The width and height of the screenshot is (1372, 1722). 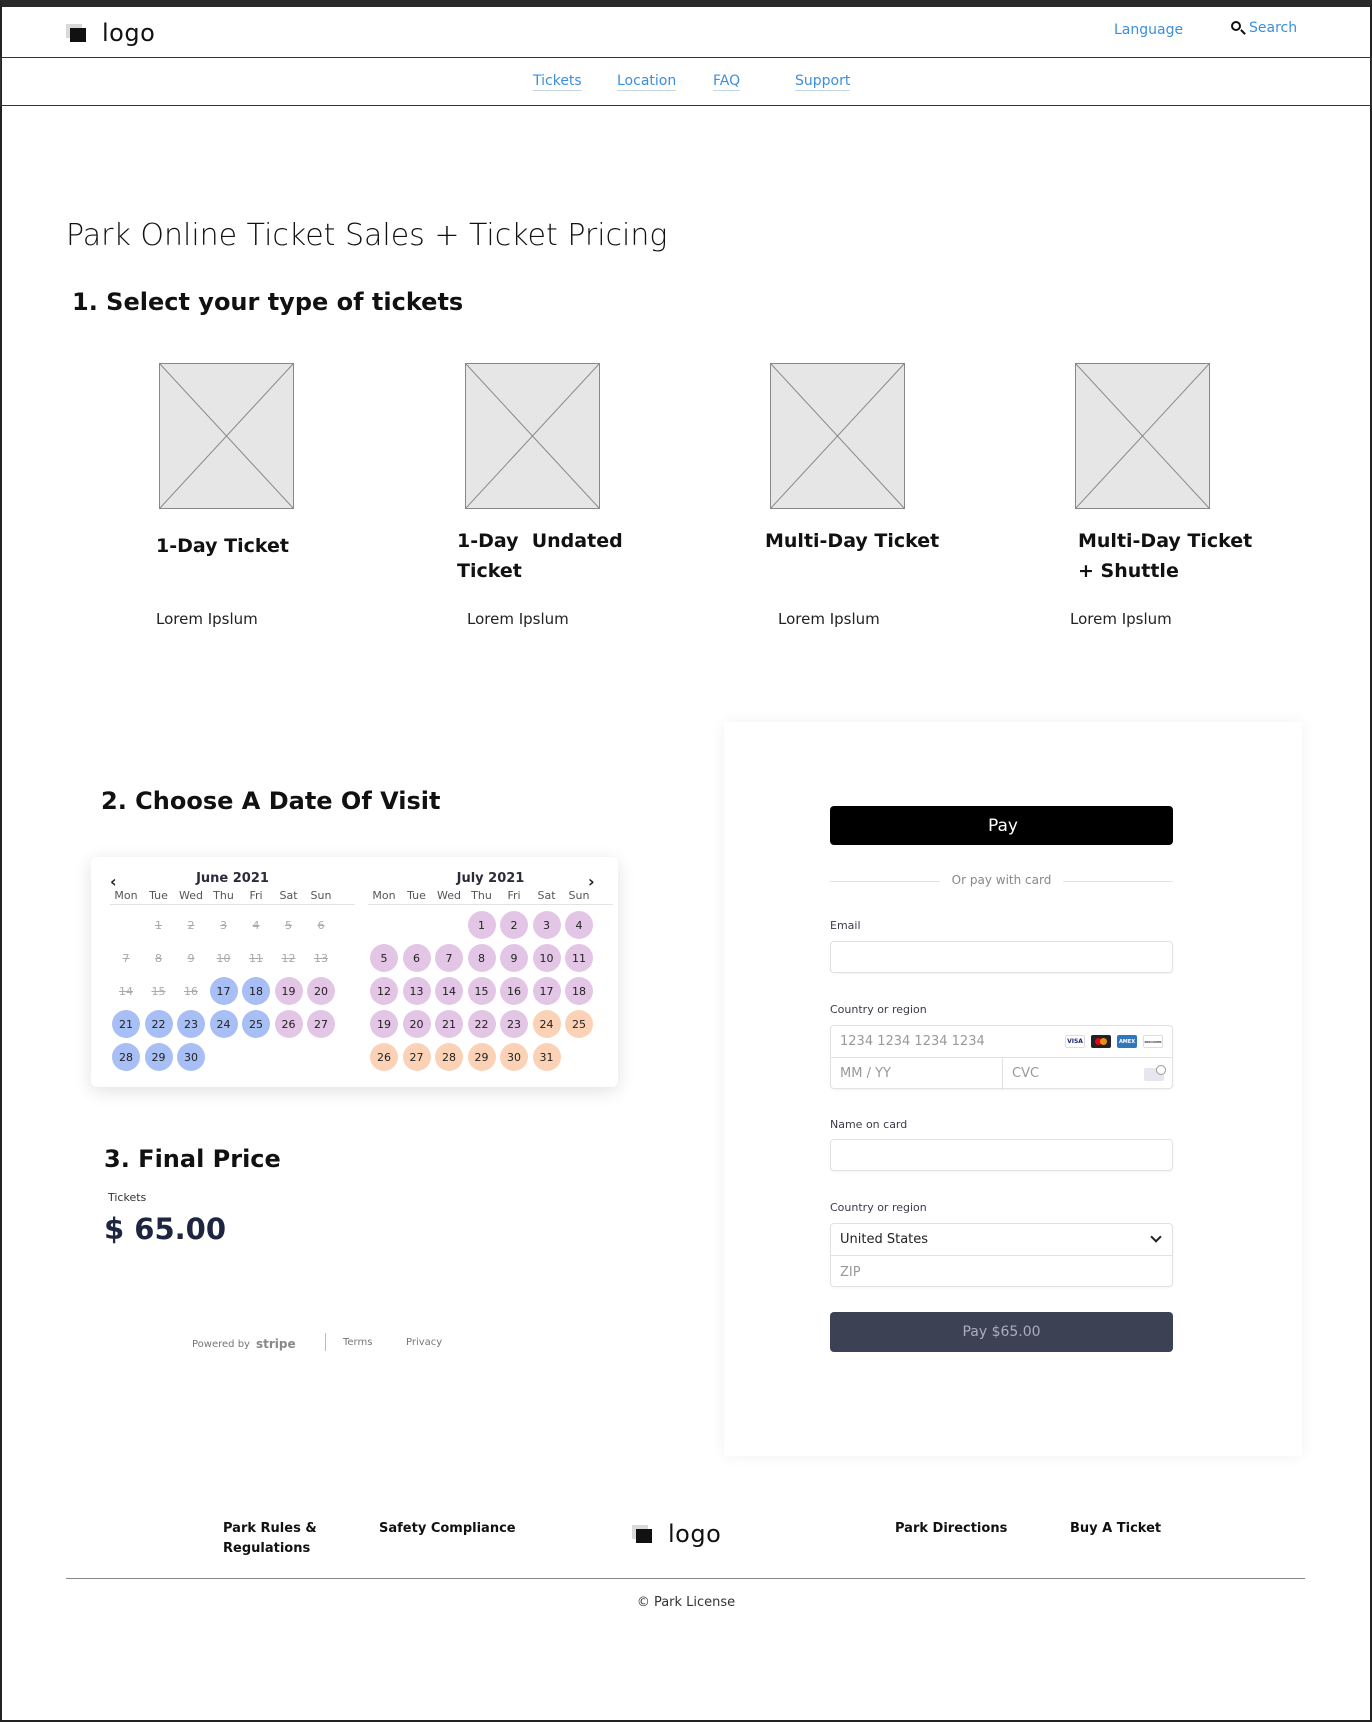 I want to click on footer-buy-ticket-link: Buy A Ticket, so click(x=1115, y=1529).